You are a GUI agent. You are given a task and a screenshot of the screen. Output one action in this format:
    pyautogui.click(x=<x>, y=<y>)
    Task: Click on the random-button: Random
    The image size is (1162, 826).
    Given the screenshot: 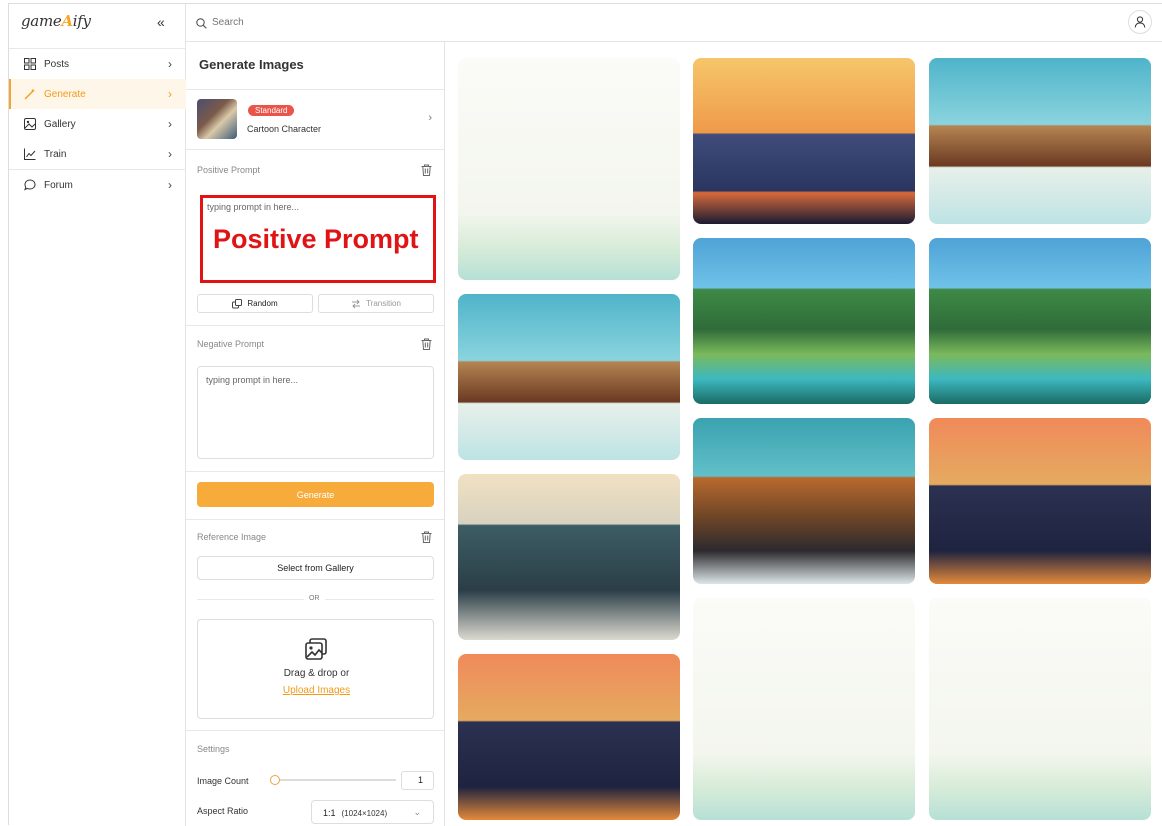 What is the action you would take?
    pyautogui.click(x=255, y=303)
    